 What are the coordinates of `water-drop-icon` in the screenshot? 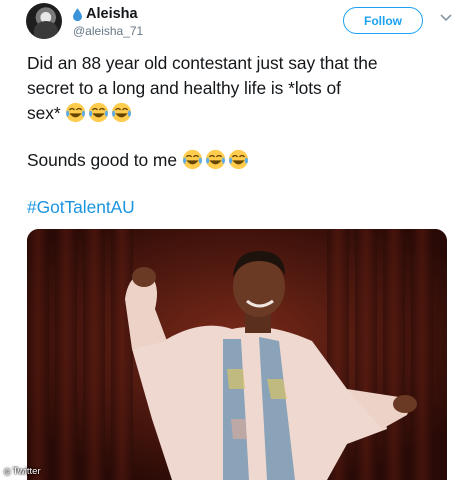 It's located at (77, 14).